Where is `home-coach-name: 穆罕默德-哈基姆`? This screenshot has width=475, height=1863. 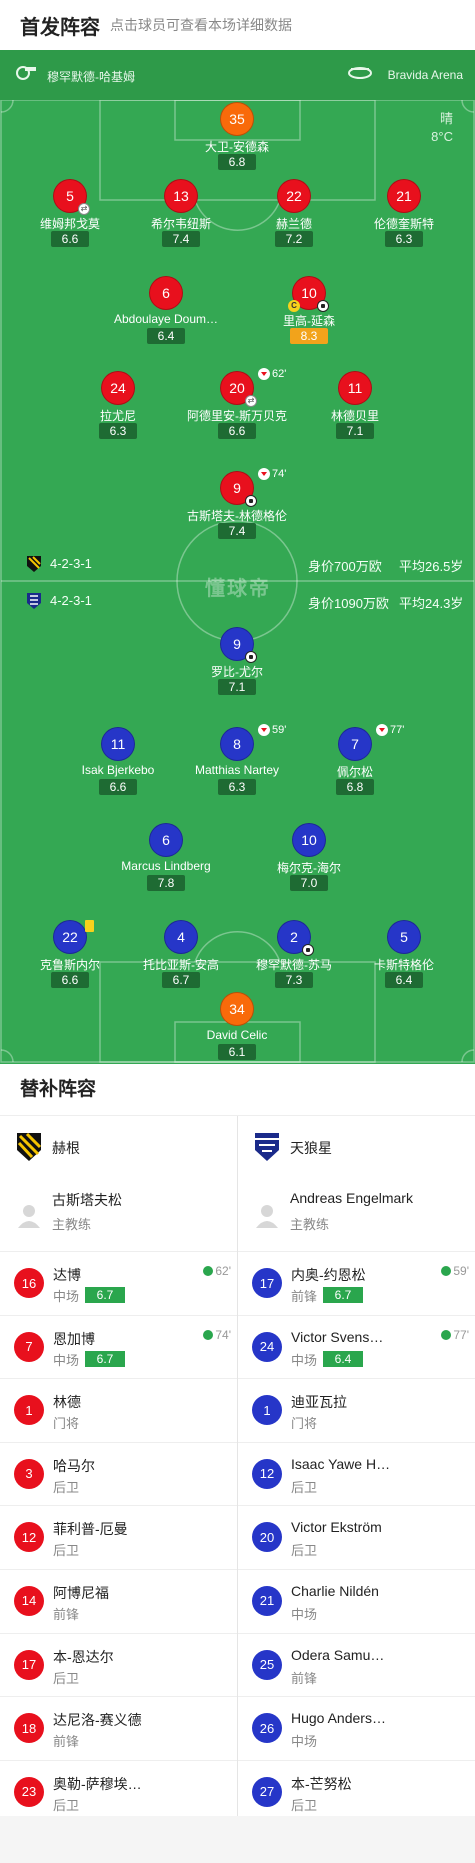
home-coach-name: 穆罕默德-哈基姆 is located at coordinates (91, 77).